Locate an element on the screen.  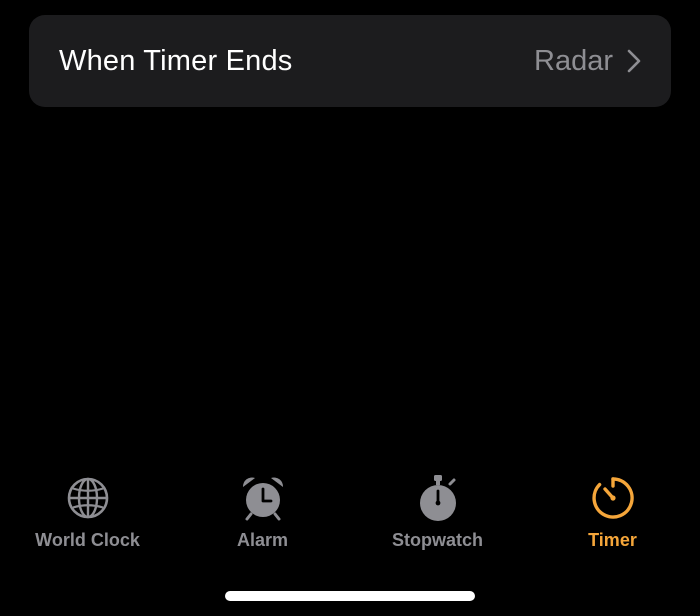
tab-label-stopwatch: Stopwatch is located at coordinates (437, 540).